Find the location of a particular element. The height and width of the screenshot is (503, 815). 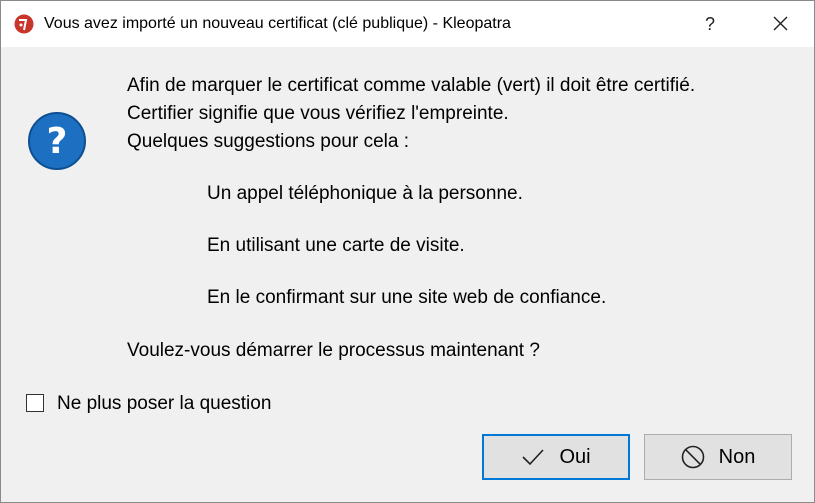

close-button is located at coordinates (780, 24).